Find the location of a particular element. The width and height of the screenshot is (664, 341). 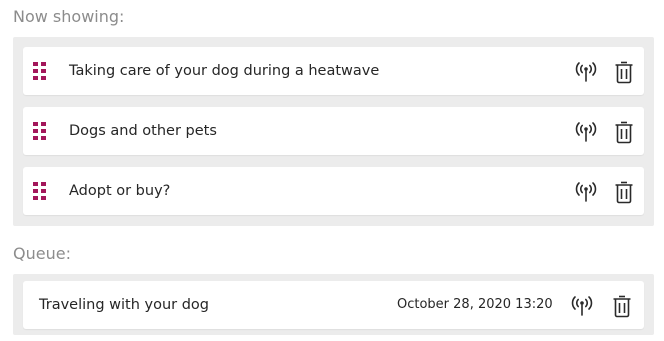

now-showing-item: Adopt or buy? is located at coordinates (333, 191).